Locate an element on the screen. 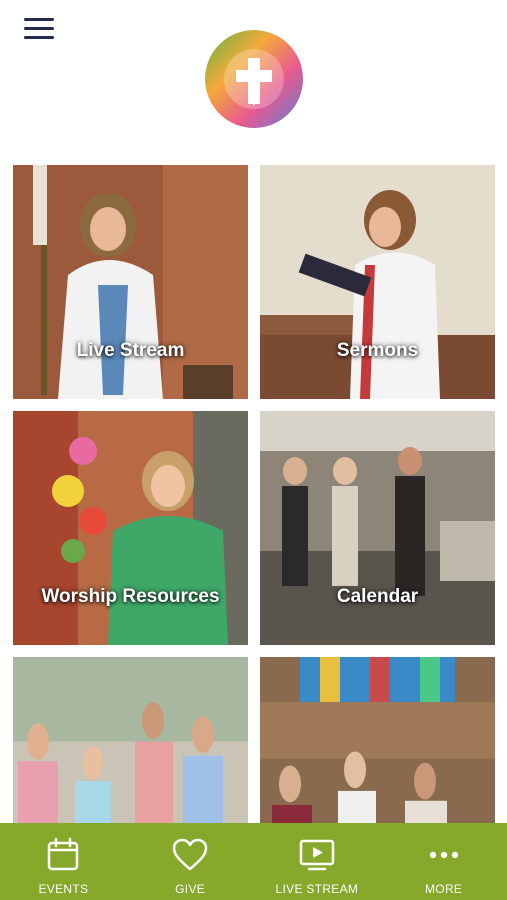 The image size is (507, 900). tile-label: Live Stream is located at coordinates (130, 350).